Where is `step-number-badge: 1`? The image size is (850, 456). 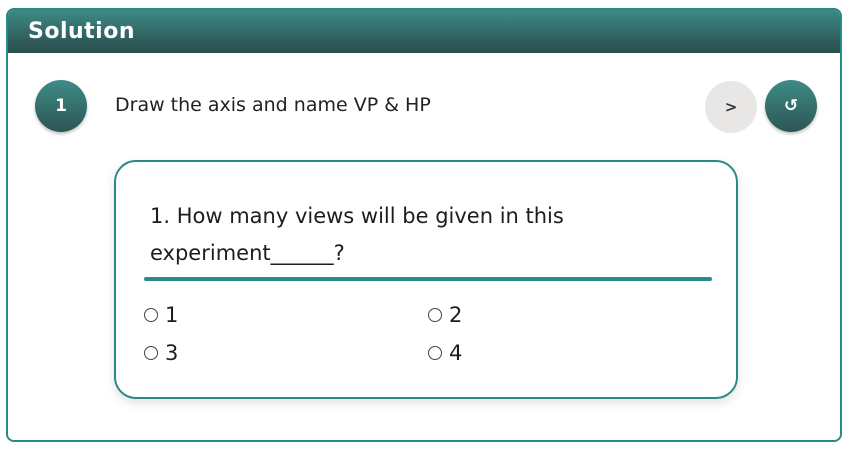 step-number-badge: 1 is located at coordinates (61, 106).